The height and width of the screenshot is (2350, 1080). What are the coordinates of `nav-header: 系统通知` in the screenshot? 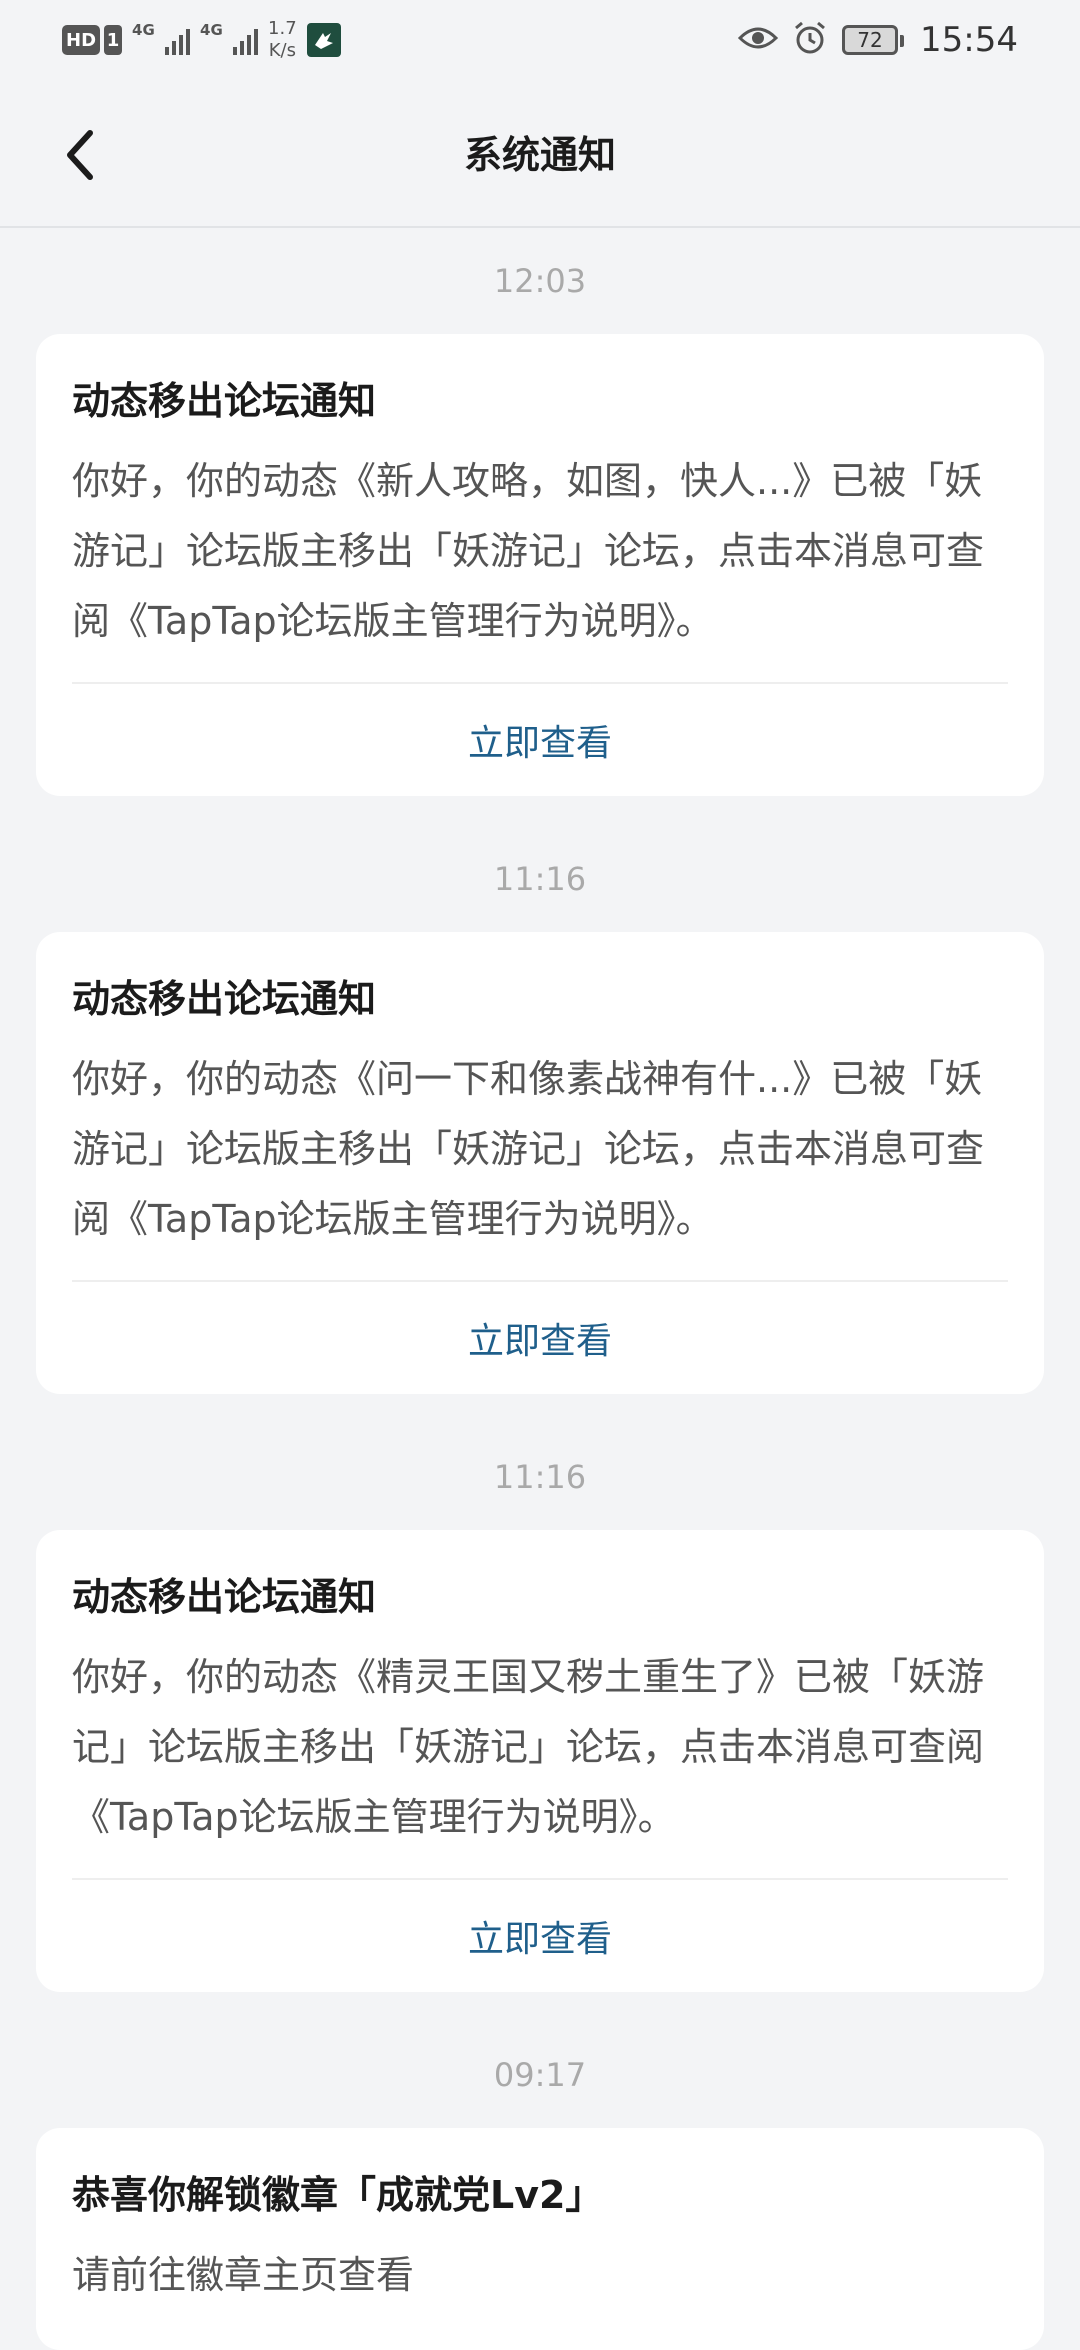 It's located at (540, 154).